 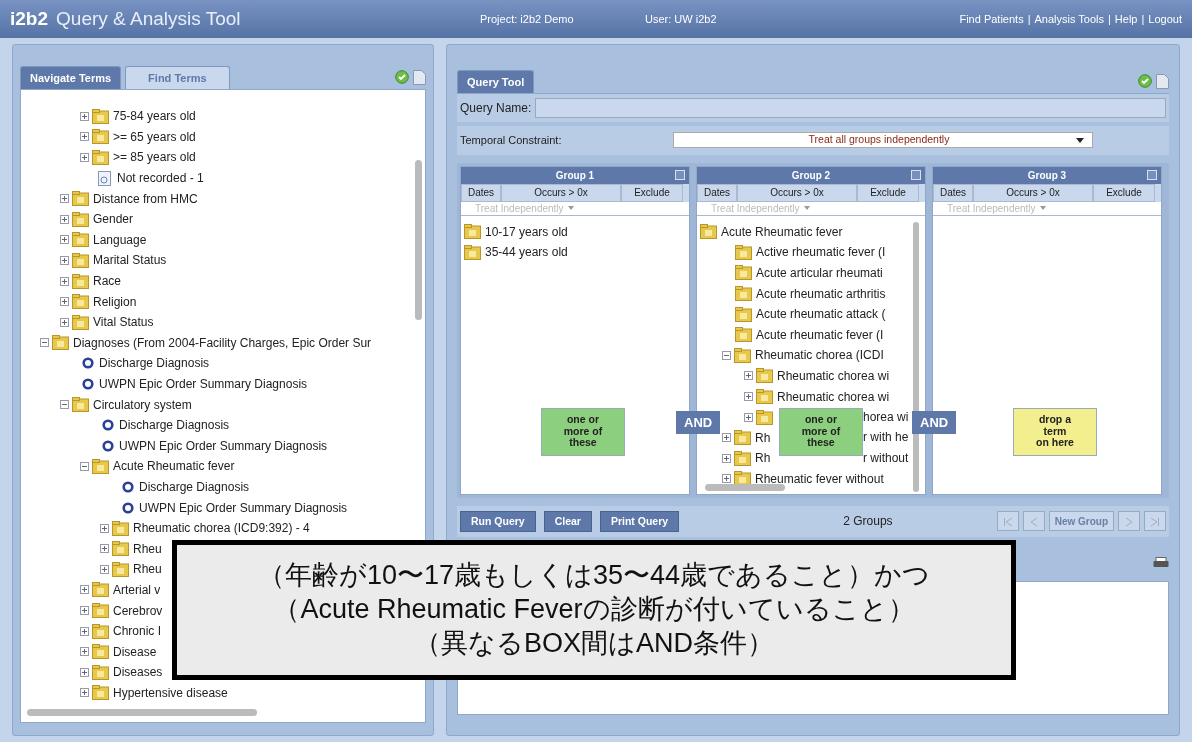 What do you see at coordinates (567, 521) in the screenshot?
I see `query-button: Clear` at bounding box center [567, 521].